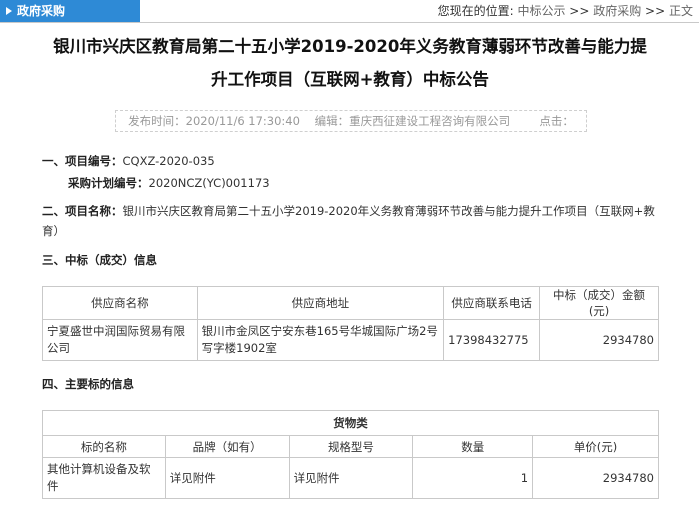 This screenshot has height=512, width=699. I want to click on section-3-heading: 三、中标（成交）信息, so click(99, 260).